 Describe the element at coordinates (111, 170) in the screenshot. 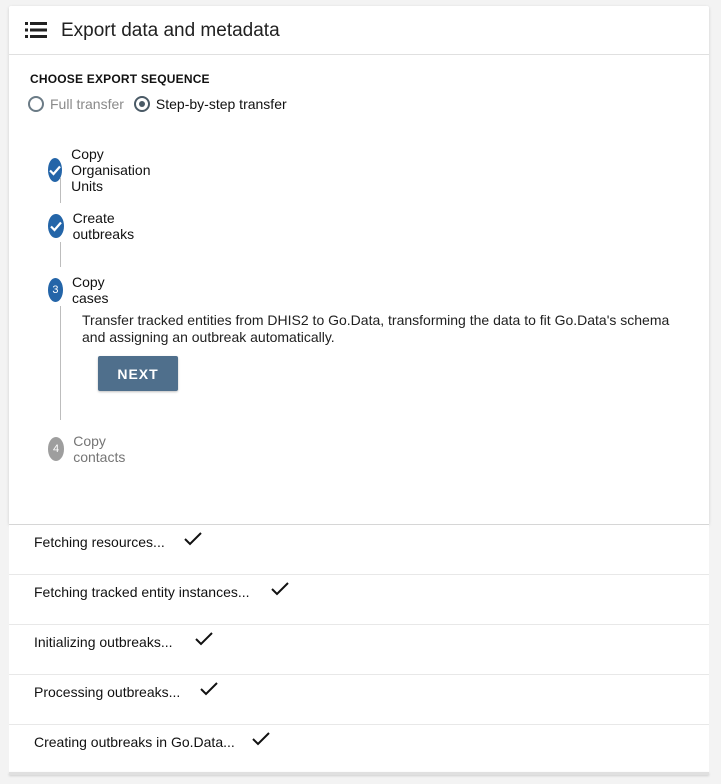

I see `step-label: Copy Organisation Units` at that location.